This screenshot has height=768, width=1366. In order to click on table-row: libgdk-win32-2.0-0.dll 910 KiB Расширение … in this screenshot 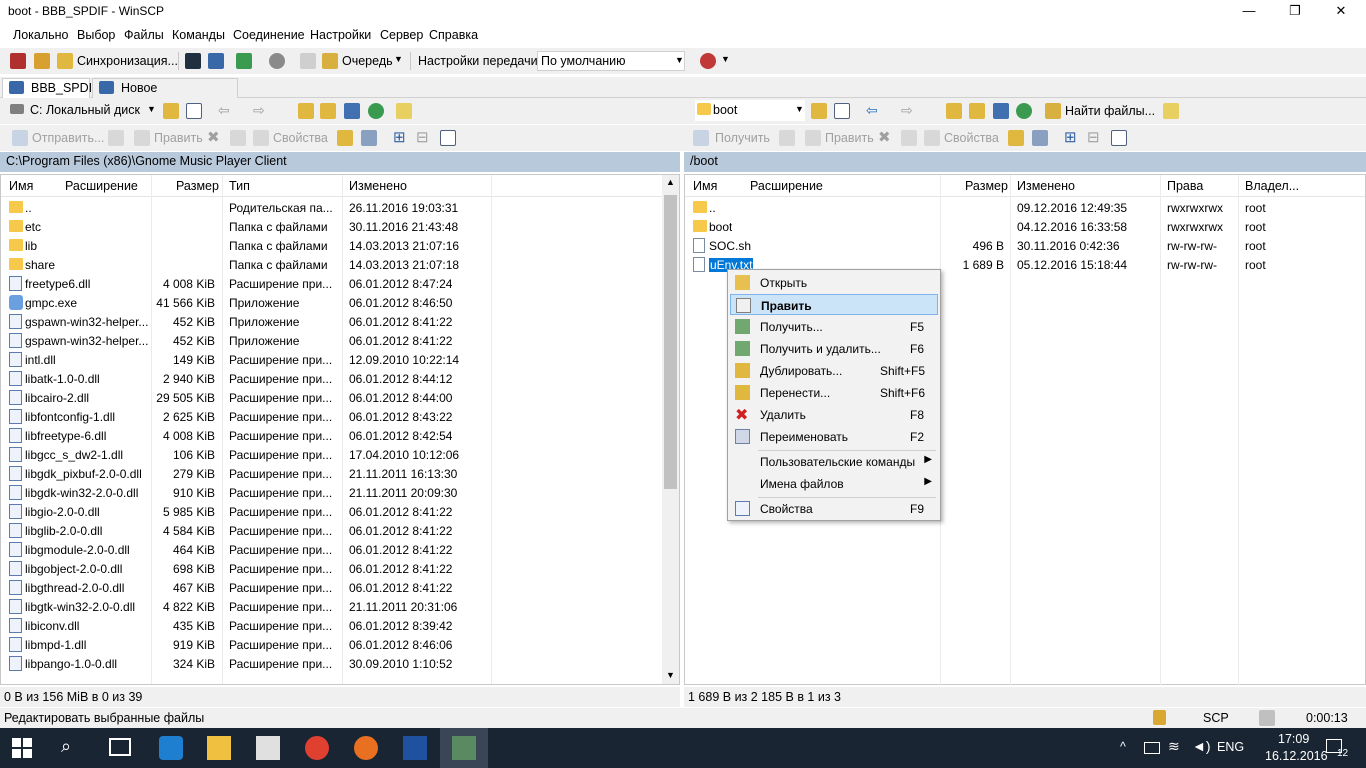, I will do `click(340, 493)`.